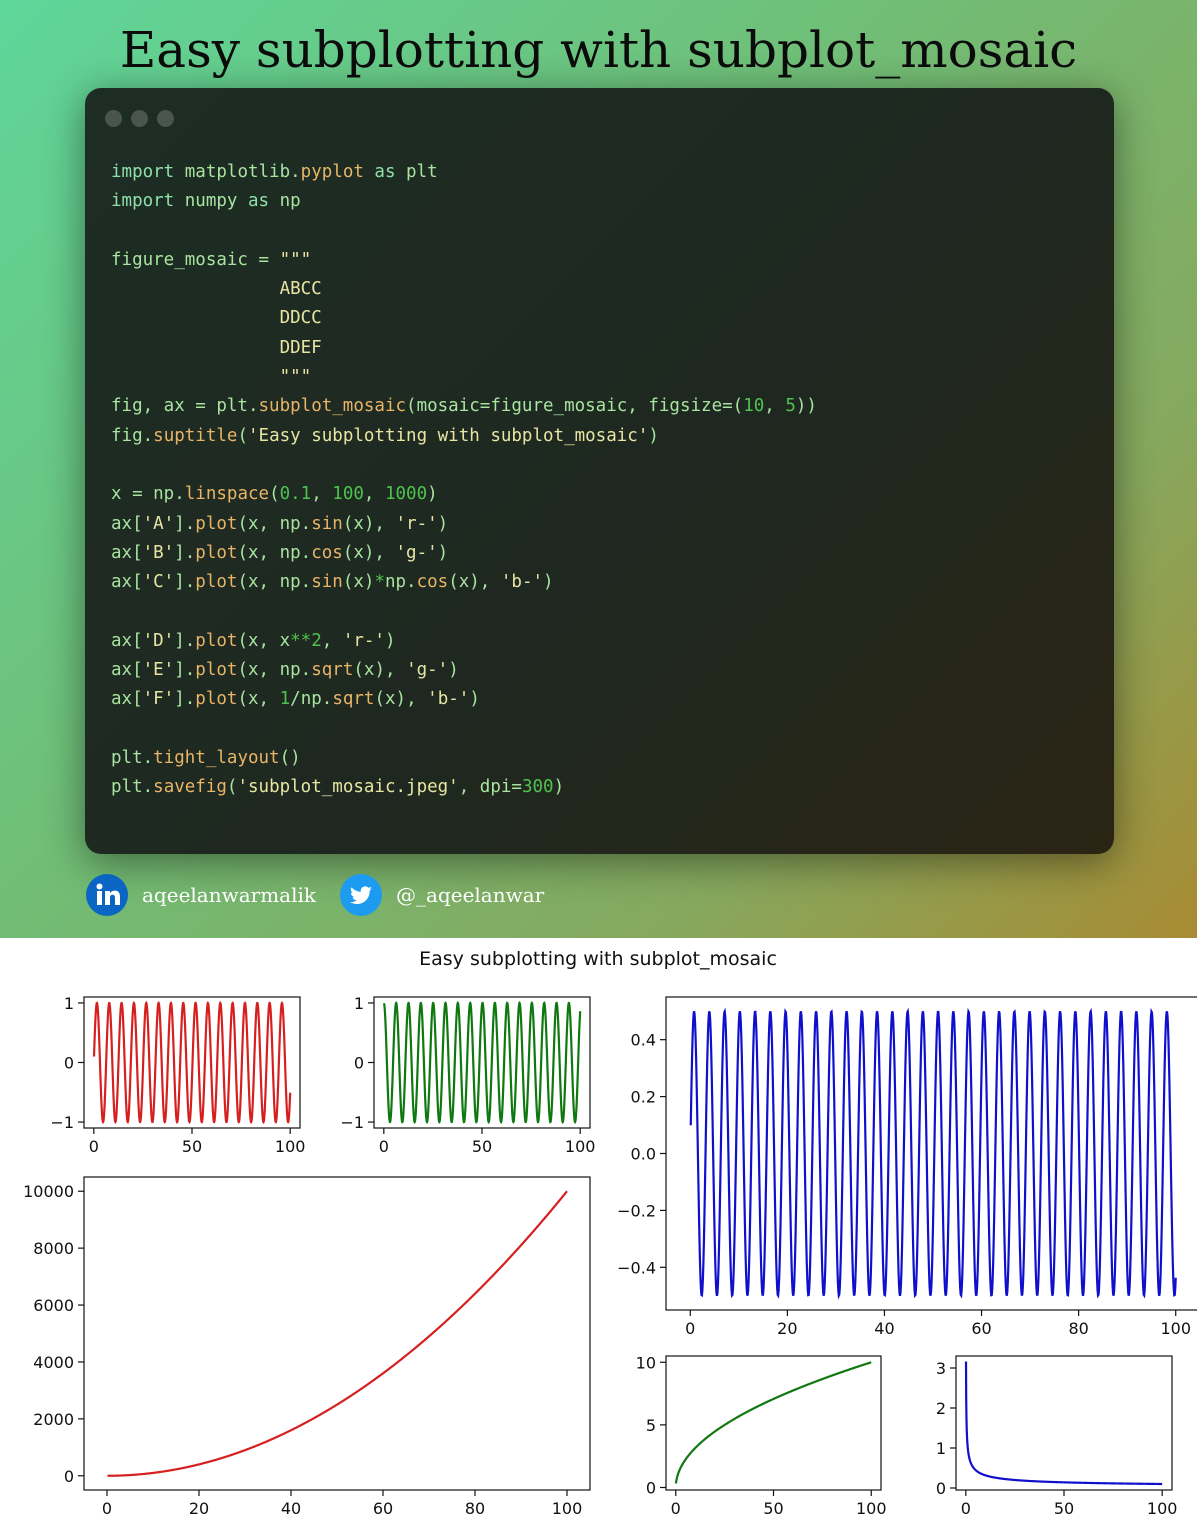  Describe the element at coordinates (53, 1248) in the screenshot. I see `y-tick-label-D: 8000` at that location.